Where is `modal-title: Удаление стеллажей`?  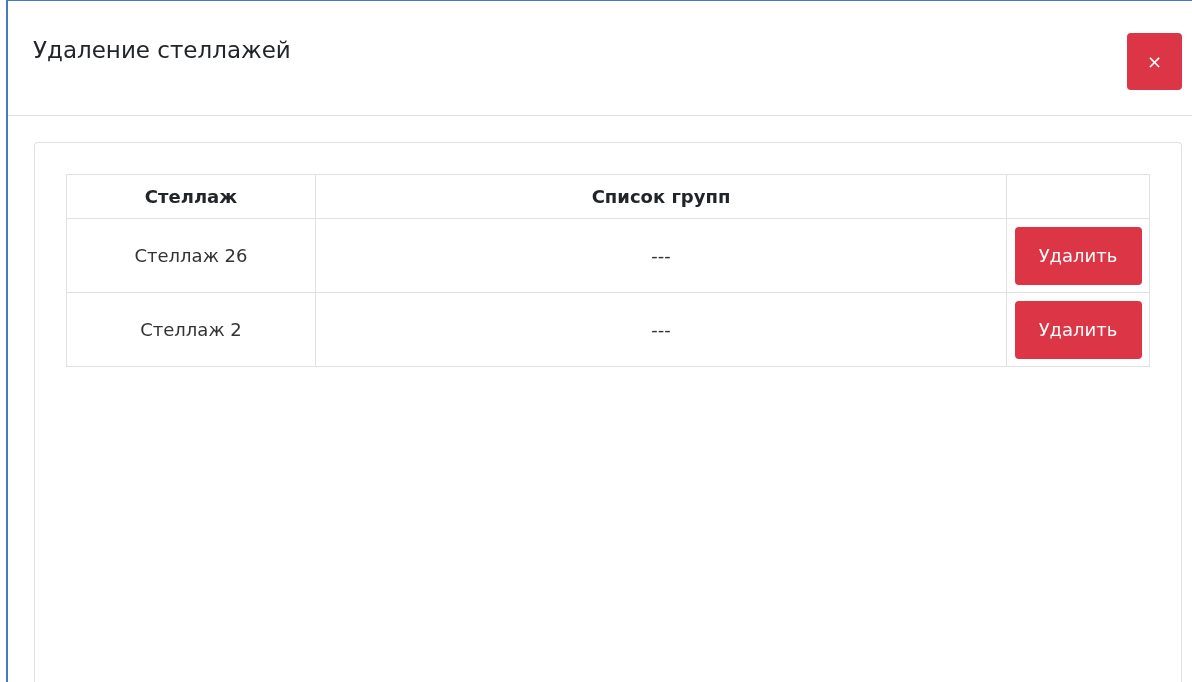 modal-title: Удаление стеллажей is located at coordinates (162, 50).